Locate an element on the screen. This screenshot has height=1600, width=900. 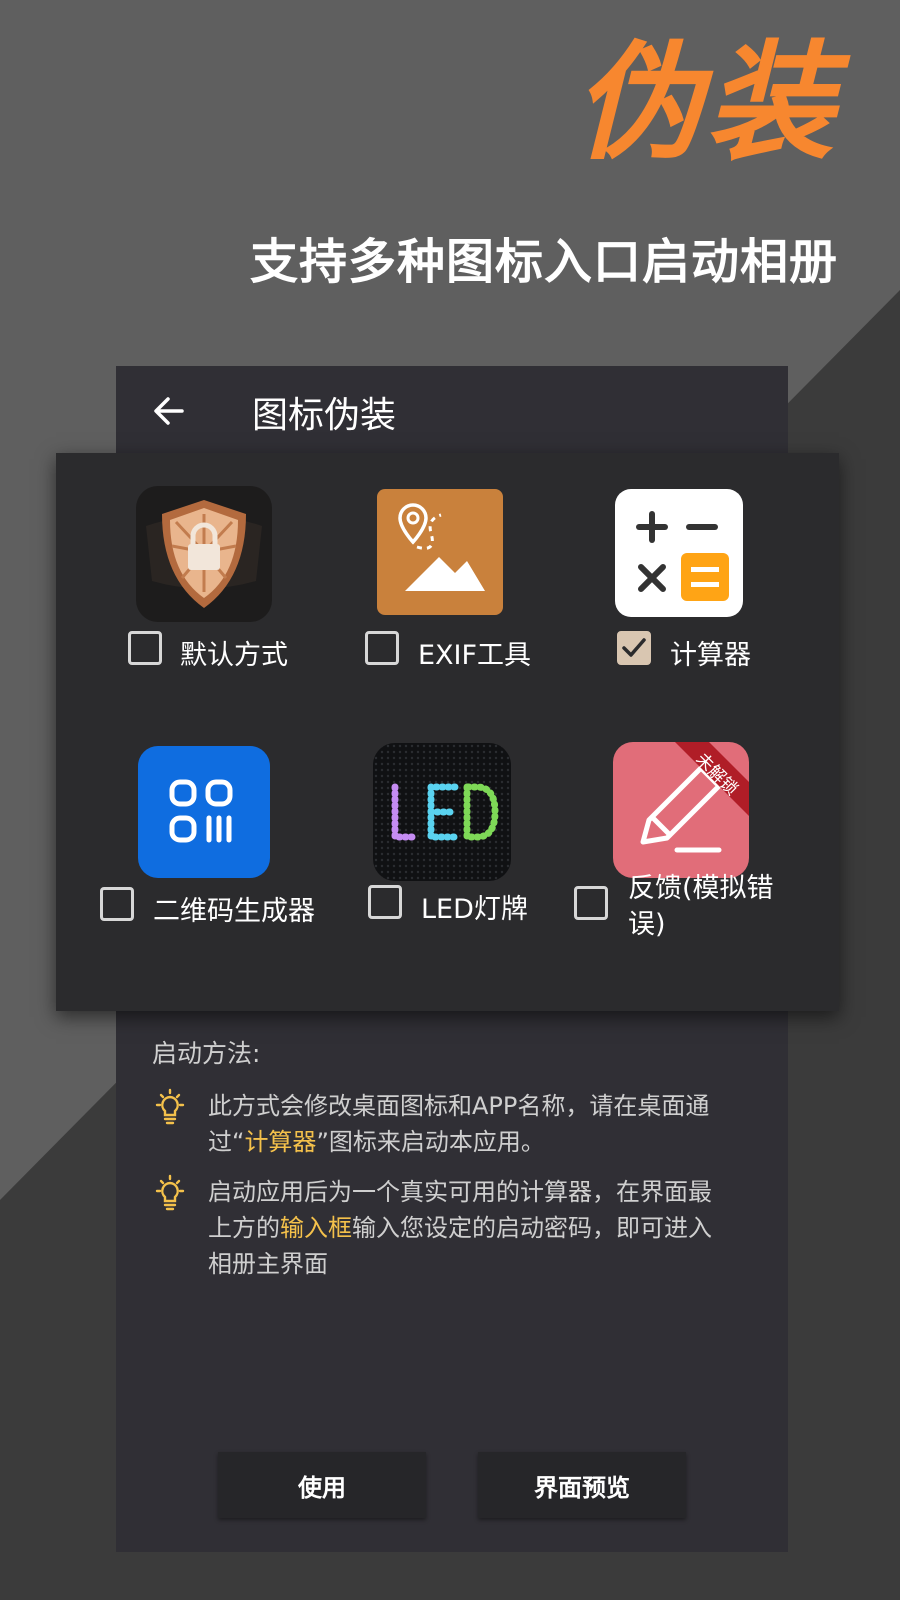
shield-lock-icon is located at coordinates (204, 554).